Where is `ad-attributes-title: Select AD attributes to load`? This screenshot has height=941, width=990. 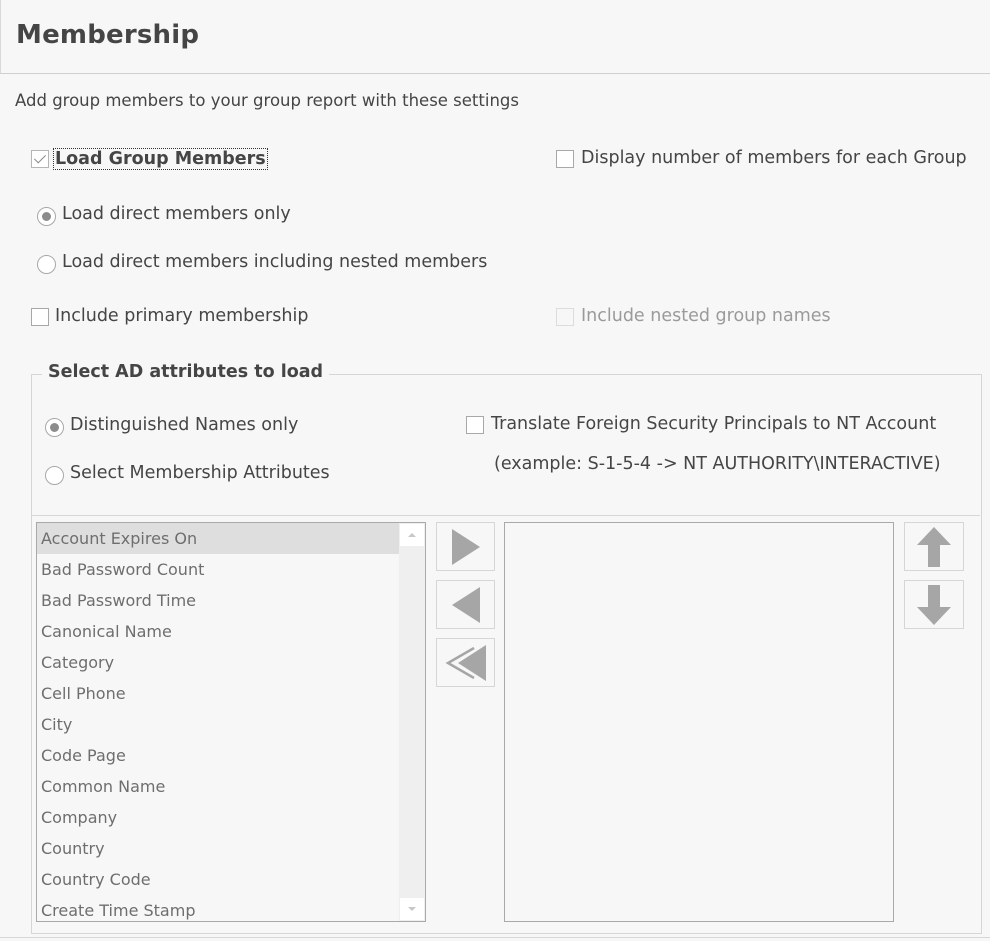 ad-attributes-title: Select AD attributes to load is located at coordinates (186, 372).